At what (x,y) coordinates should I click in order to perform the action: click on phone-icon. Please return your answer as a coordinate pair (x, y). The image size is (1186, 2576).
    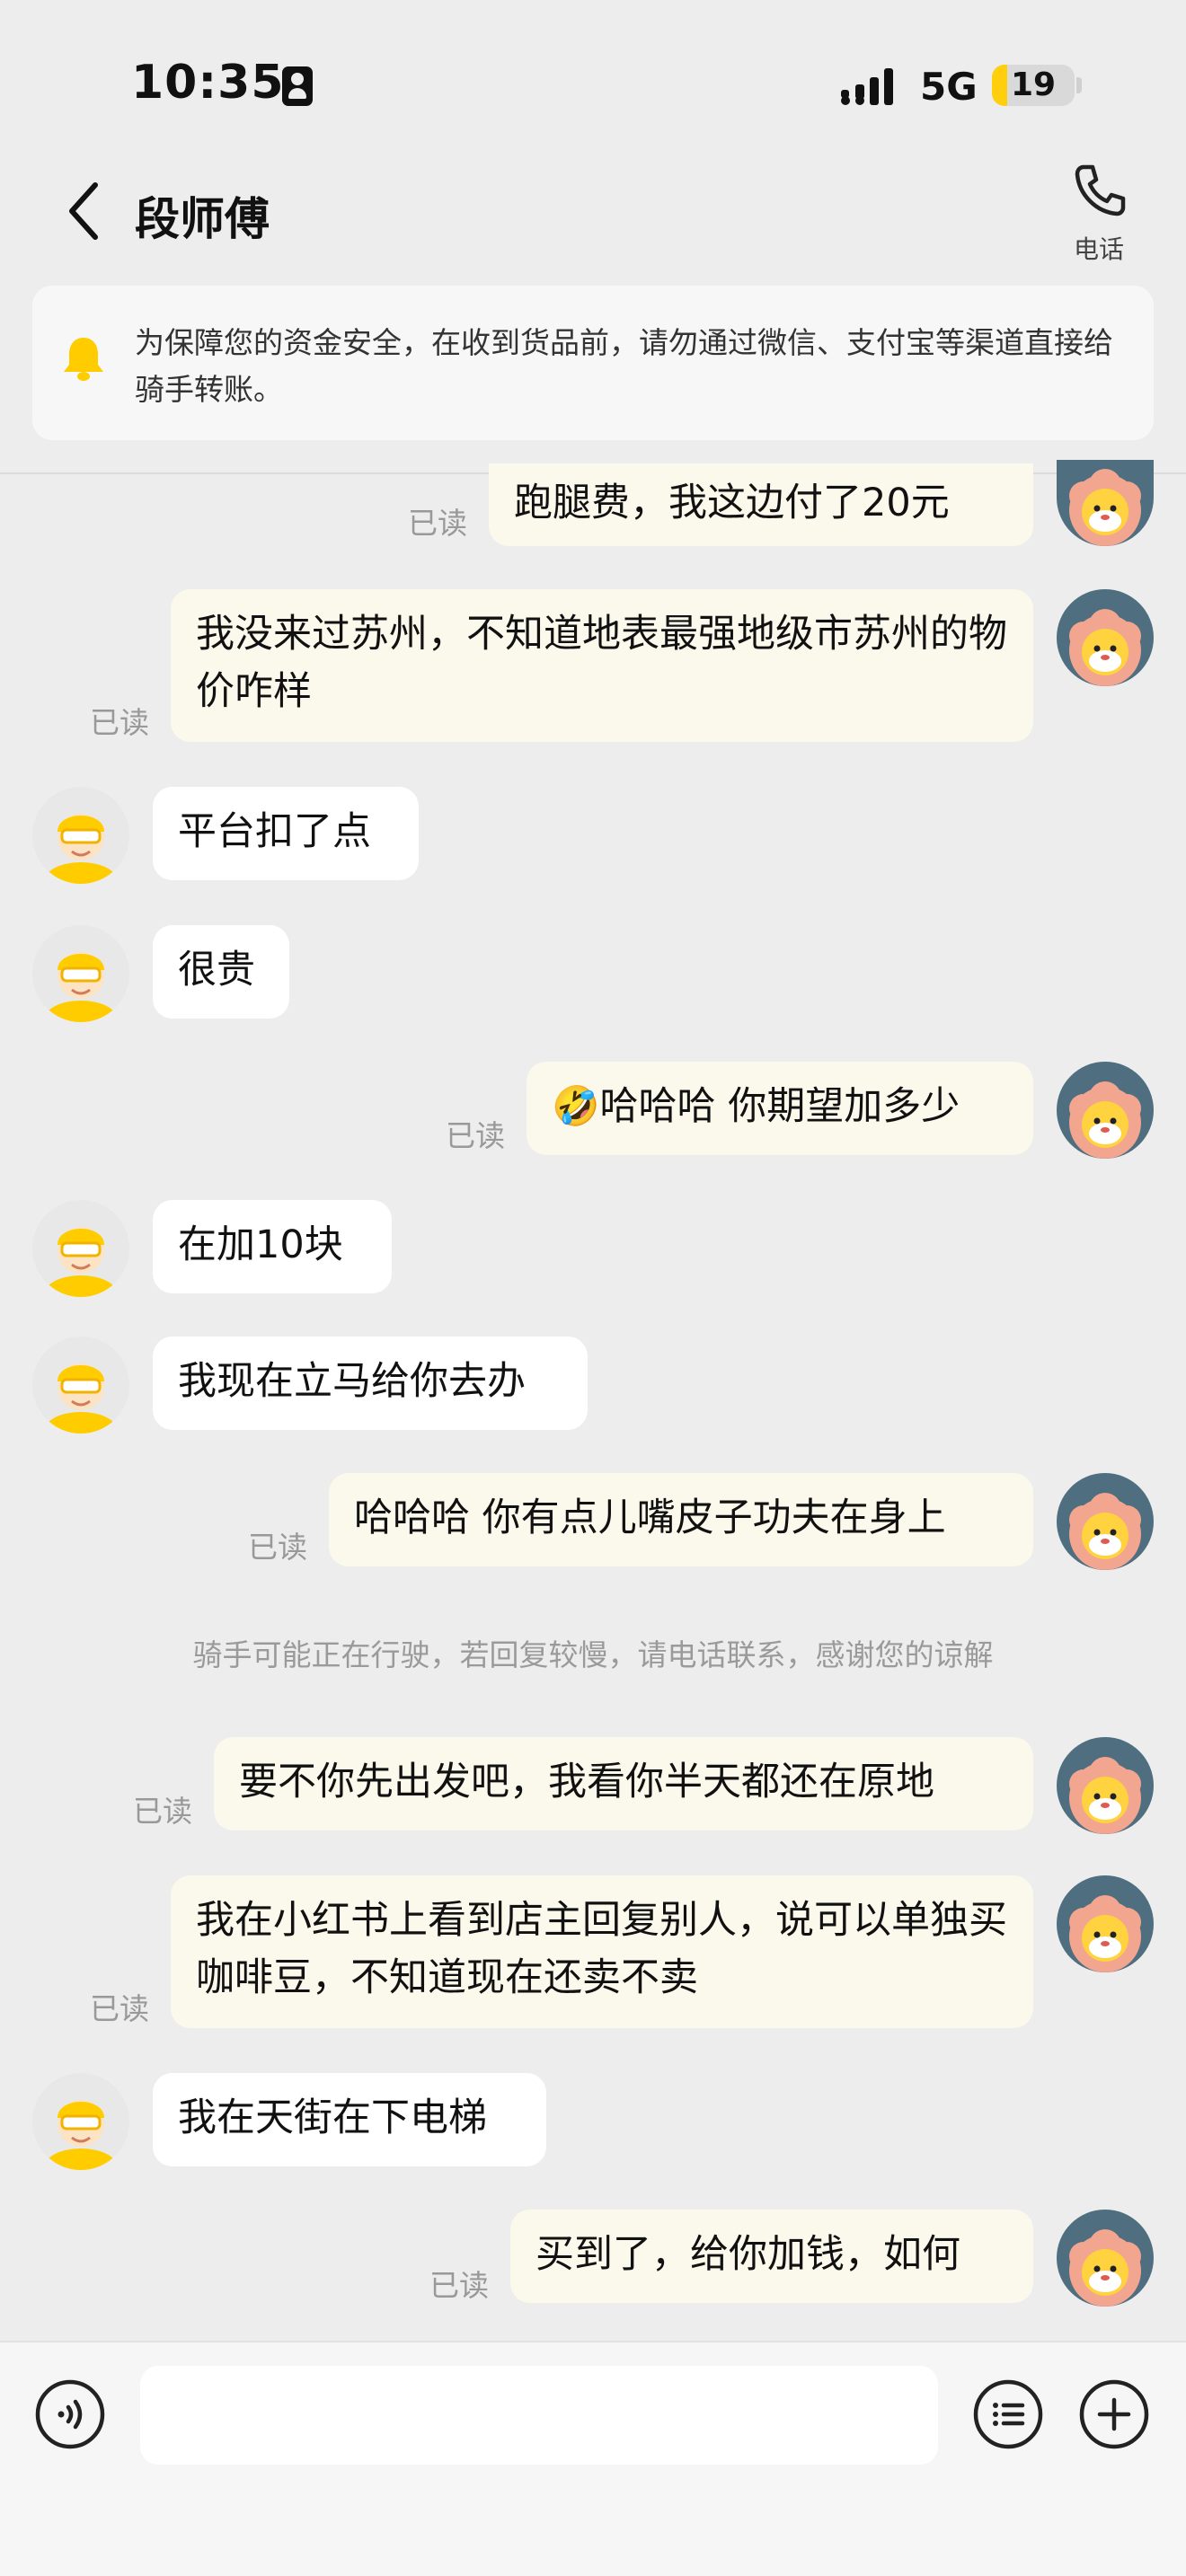
    Looking at the image, I should click on (1100, 190).